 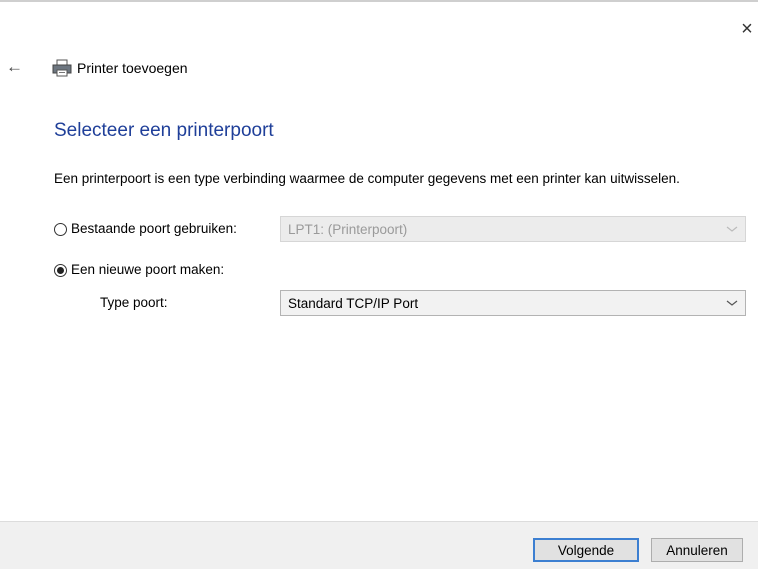 I want to click on new-port-label: Een nieuwe poort maken:, so click(x=148, y=269).